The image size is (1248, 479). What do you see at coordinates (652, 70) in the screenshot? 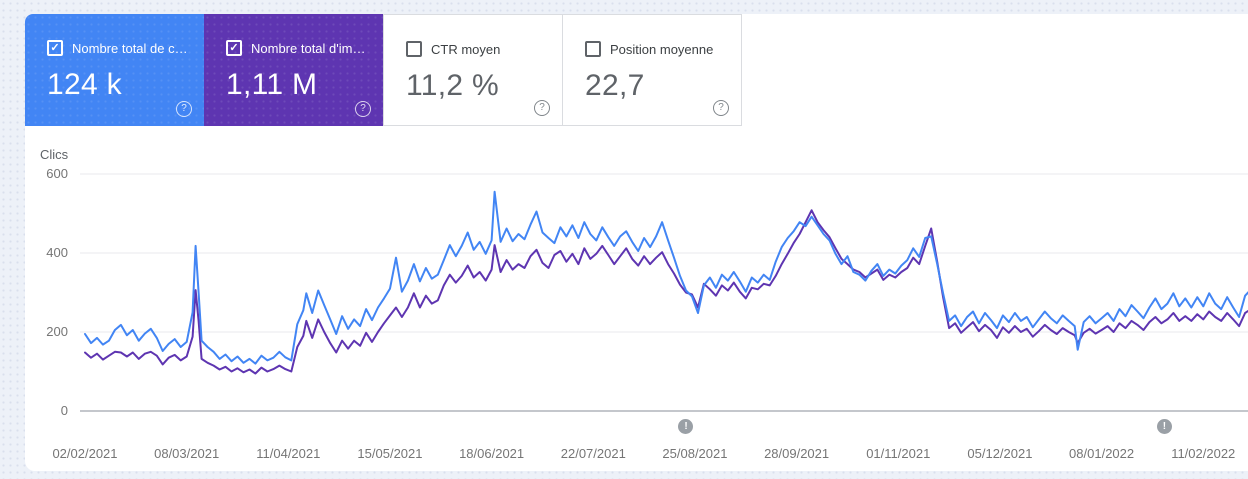
I see `card-average-position: Position moyenne 22,7 ?` at bounding box center [652, 70].